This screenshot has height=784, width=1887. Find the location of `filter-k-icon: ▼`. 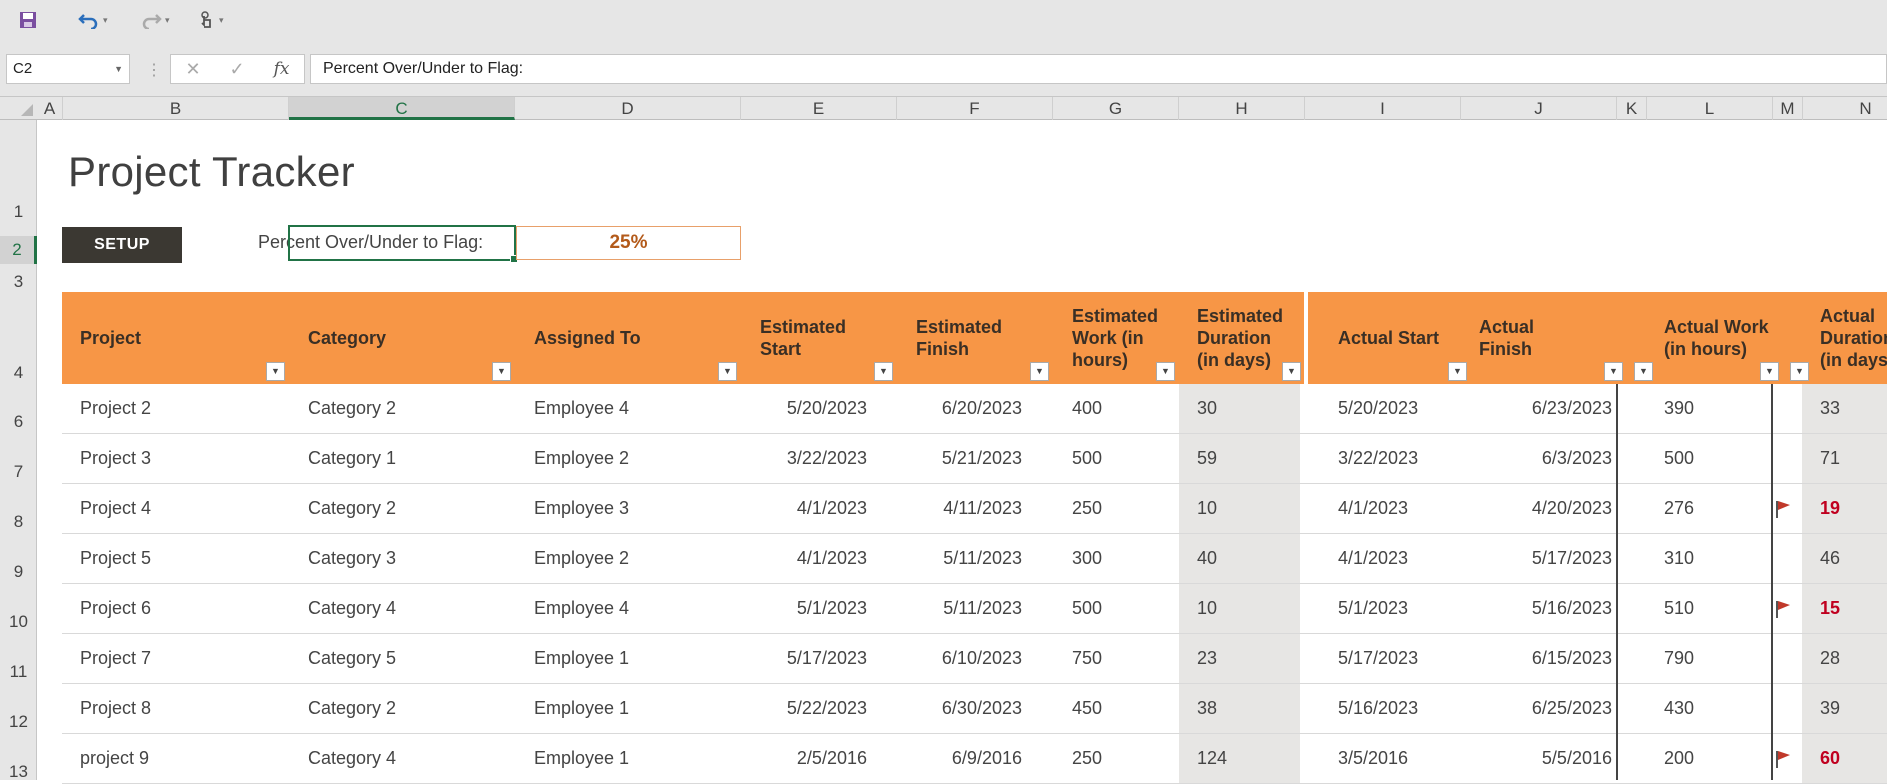

filter-k-icon: ▼ is located at coordinates (1643, 371).